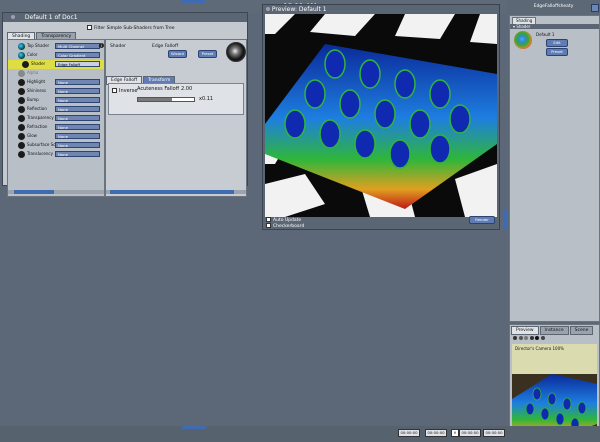  Describe the element at coordinates (436, 433) in the screenshot. I see `time-field-2: 00:00:00` at that location.